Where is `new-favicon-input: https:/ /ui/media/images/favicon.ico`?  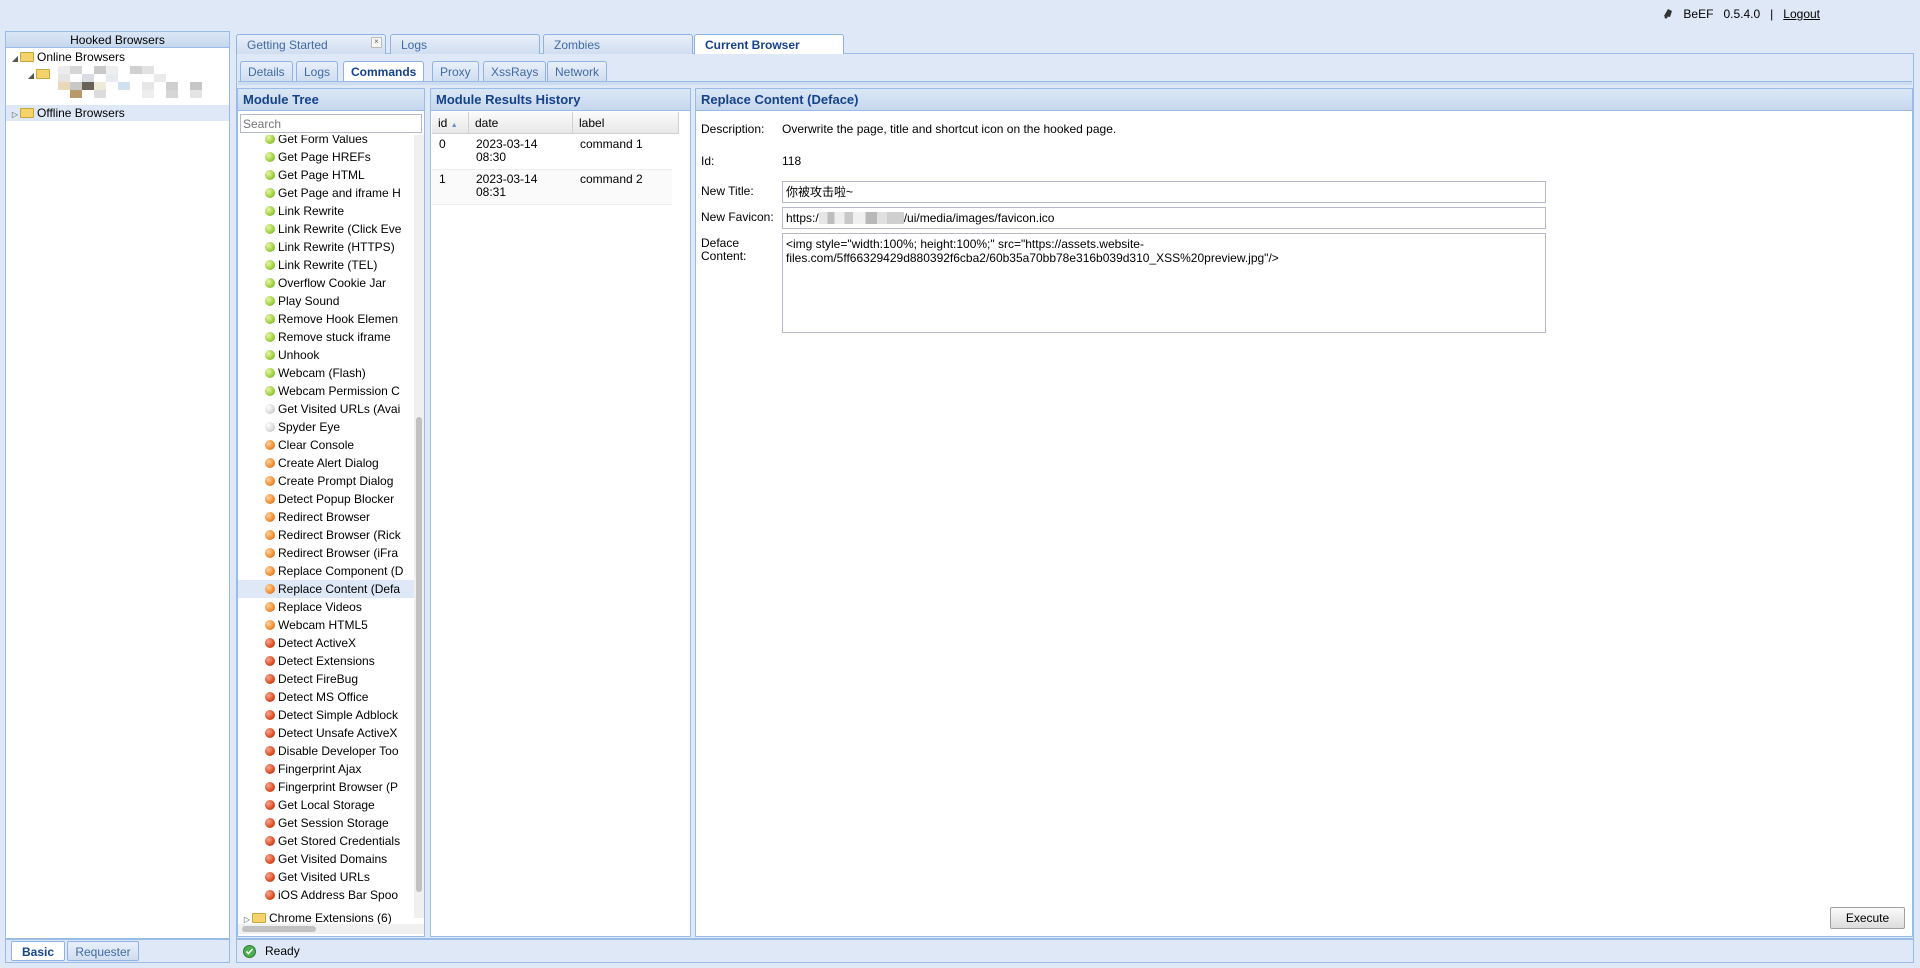
new-favicon-input: https:/ /ui/media/images/favicon.ico is located at coordinates (1164, 218).